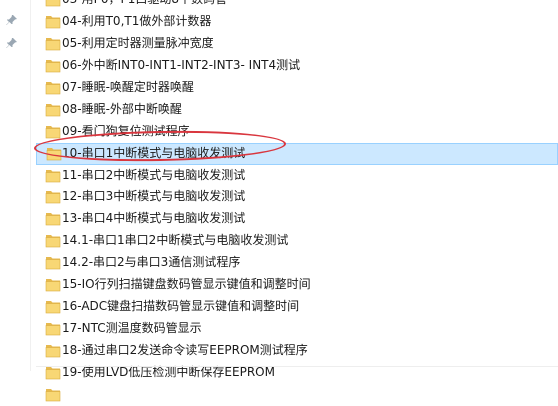 This screenshot has width=558, height=406. What do you see at coordinates (297, 44) in the screenshot?
I see `folder-row: 05-利用定时器测量脉冲宽度` at bounding box center [297, 44].